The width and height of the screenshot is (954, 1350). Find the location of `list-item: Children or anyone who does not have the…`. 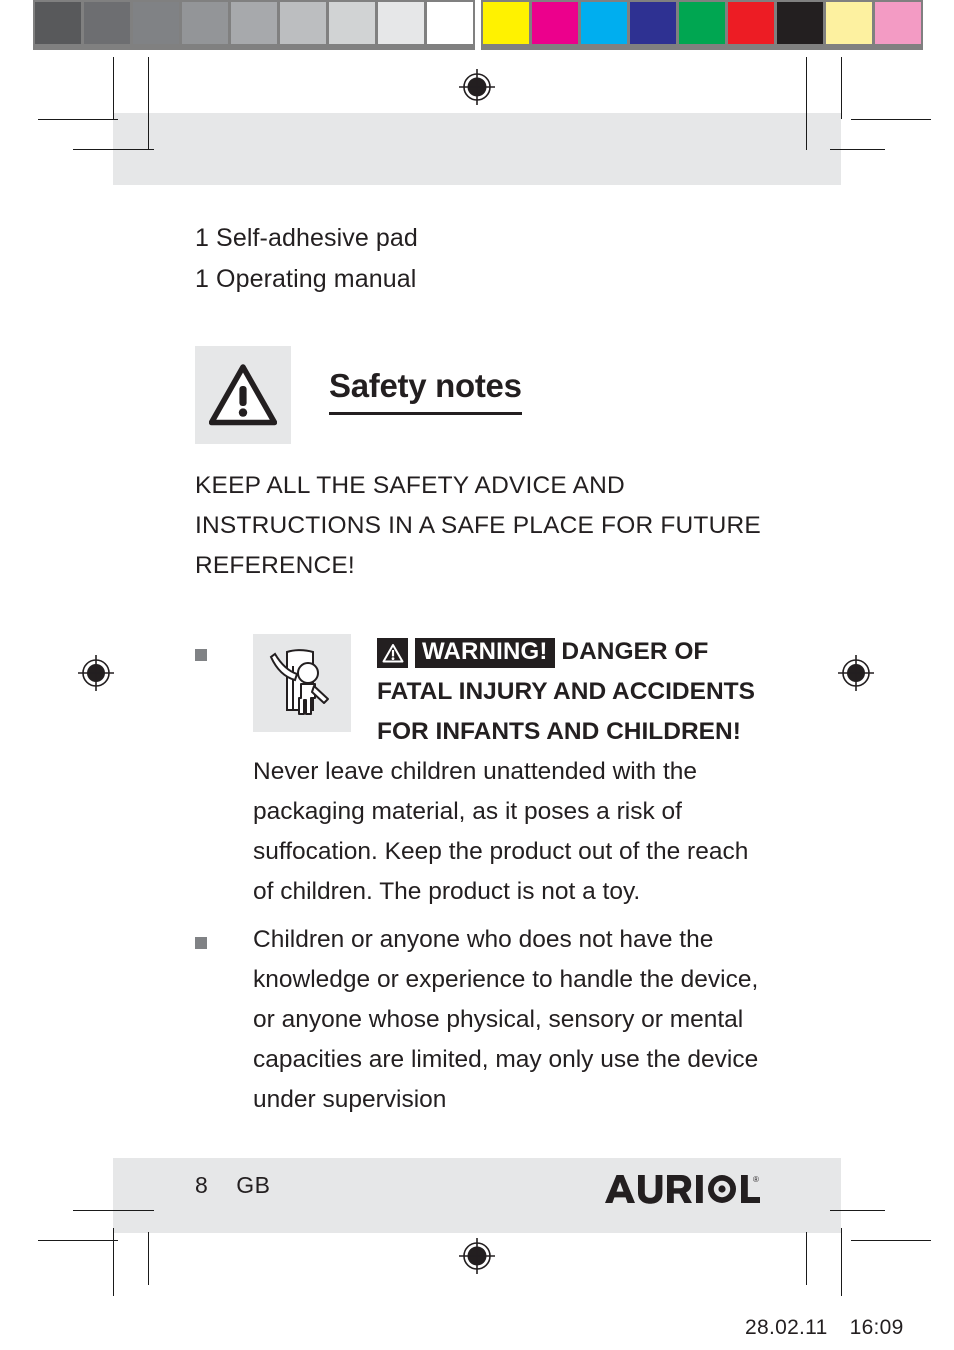

list-item: Children or anyone who does not have the… is located at coordinates (480, 1020).